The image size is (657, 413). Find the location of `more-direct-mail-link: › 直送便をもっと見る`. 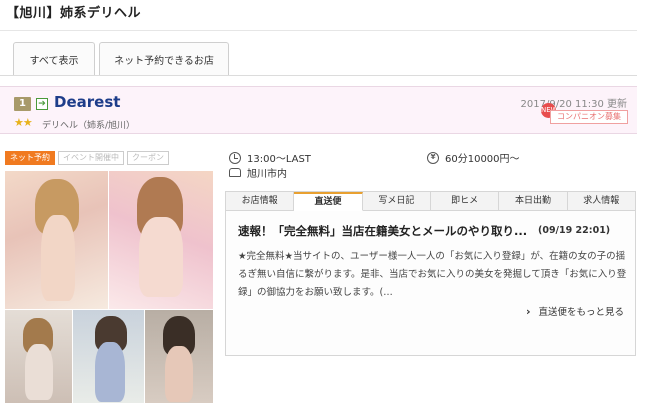

more-direct-mail-link: › 直送便をもっと見る is located at coordinates (574, 311).